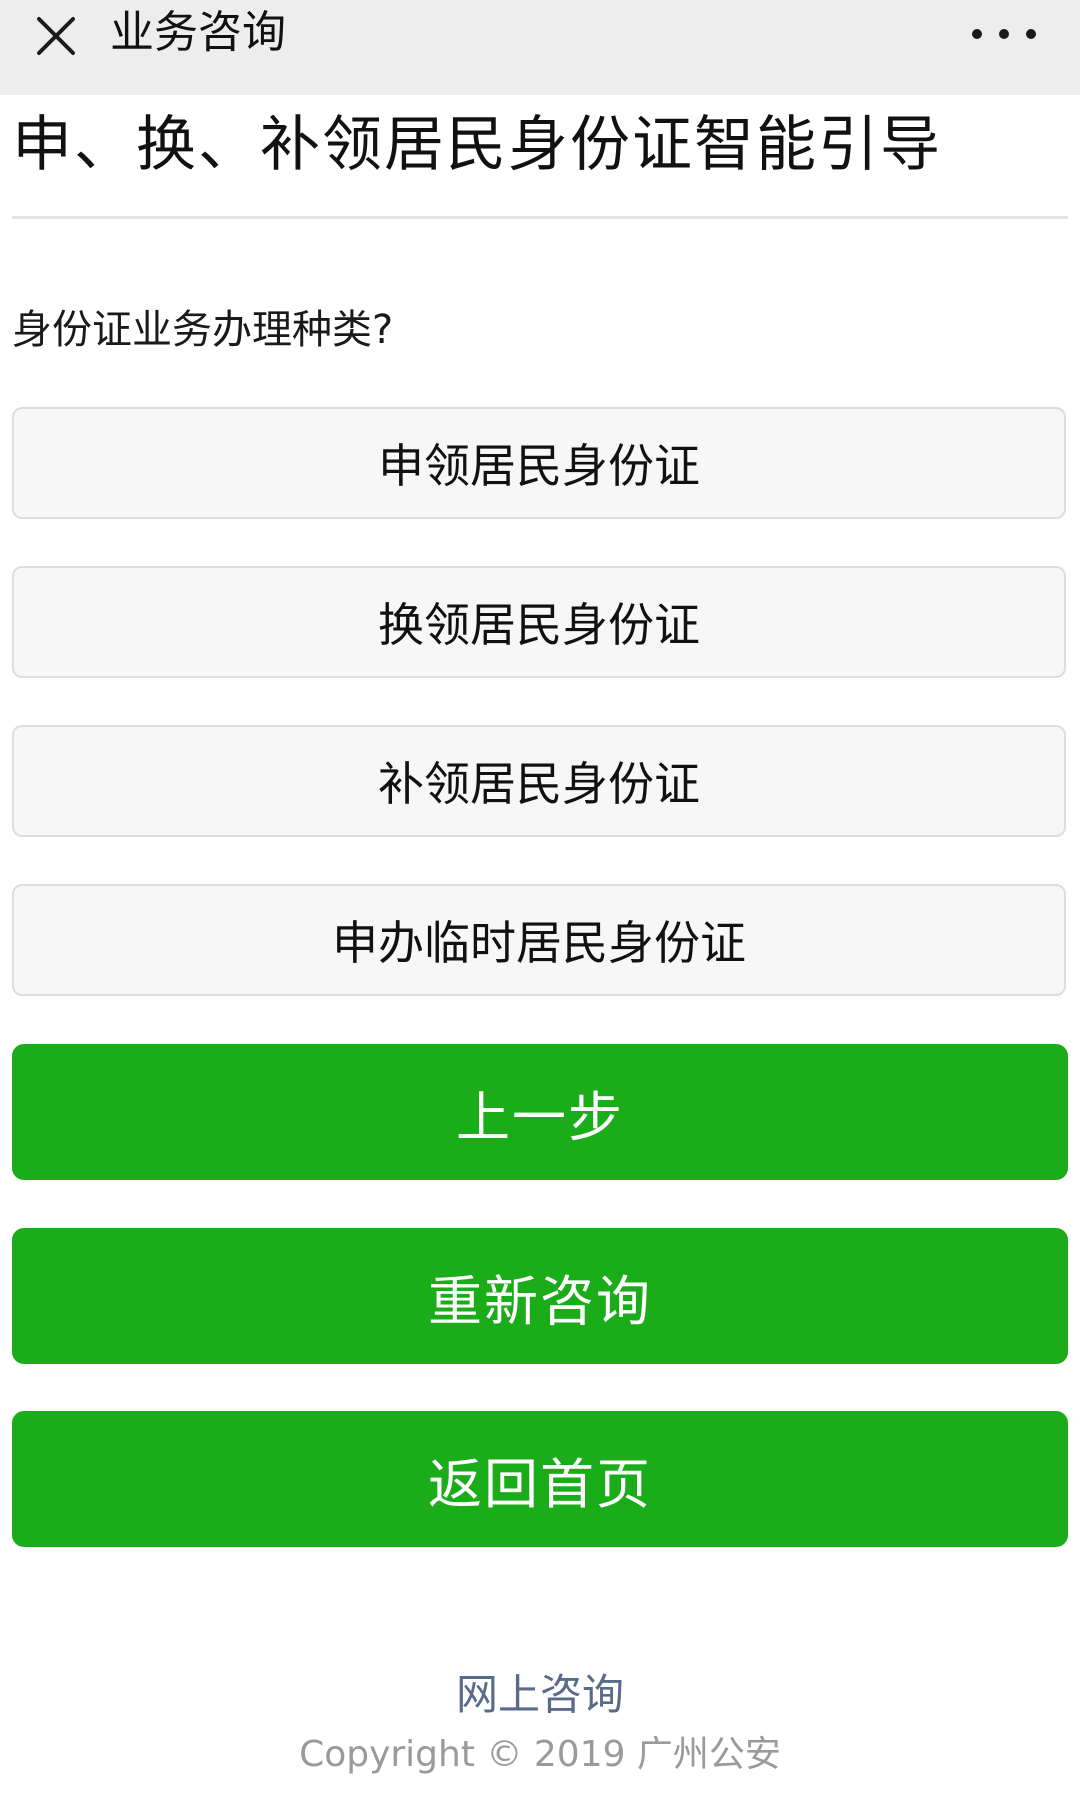  I want to click on more-button, so click(1004, 34).